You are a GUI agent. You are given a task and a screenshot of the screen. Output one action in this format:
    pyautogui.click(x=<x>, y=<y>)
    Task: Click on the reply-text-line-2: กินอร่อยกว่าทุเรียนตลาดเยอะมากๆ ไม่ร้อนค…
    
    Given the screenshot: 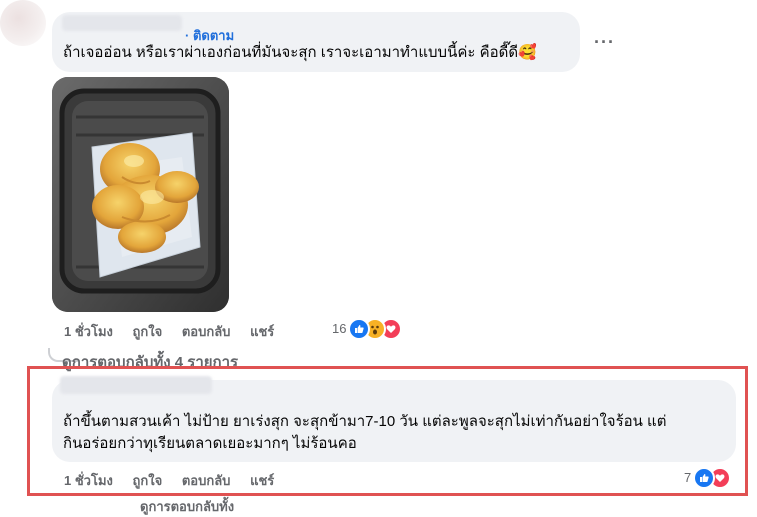 What is the action you would take?
    pyautogui.click(x=210, y=443)
    